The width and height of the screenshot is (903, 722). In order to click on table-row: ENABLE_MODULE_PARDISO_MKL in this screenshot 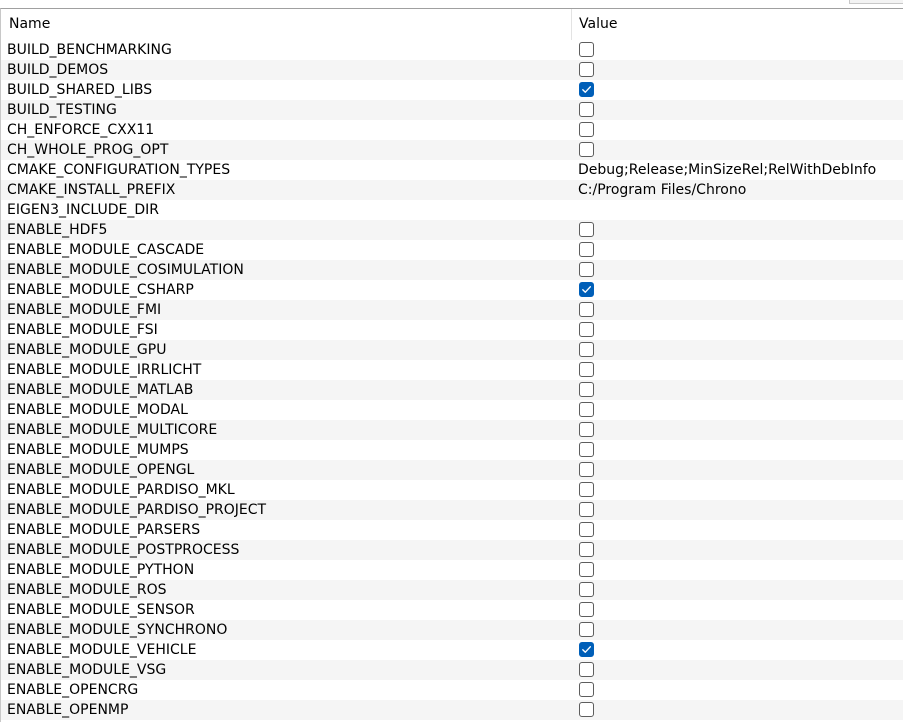, I will do `click(452, 490)`.